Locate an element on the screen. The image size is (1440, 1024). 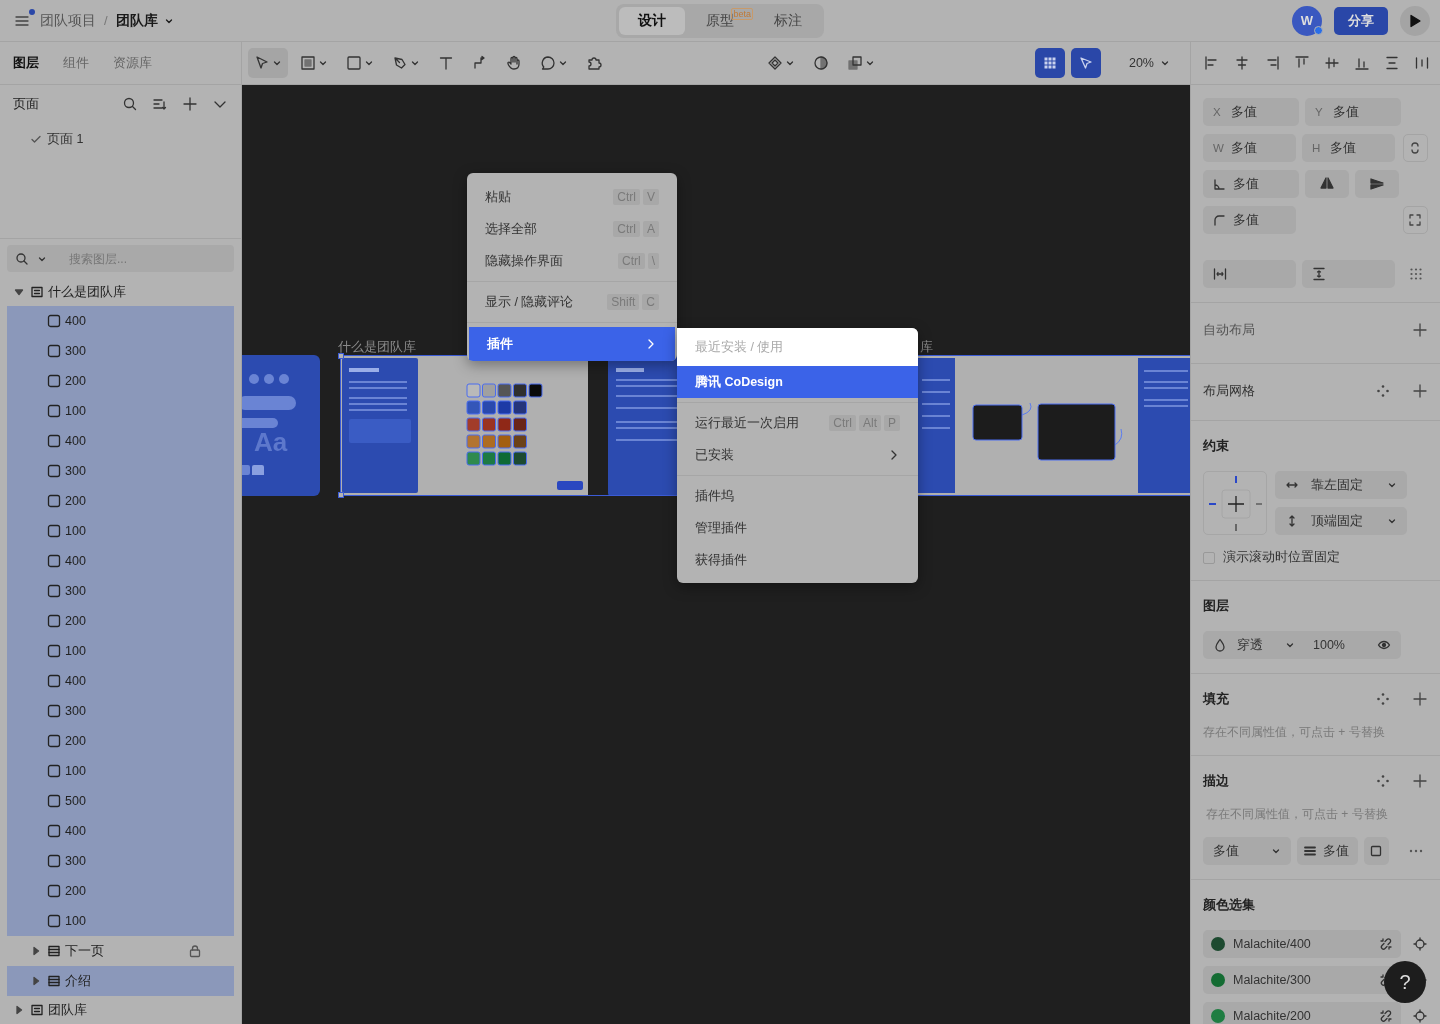
user-avatar: W is located at coordinates (1307, 20).